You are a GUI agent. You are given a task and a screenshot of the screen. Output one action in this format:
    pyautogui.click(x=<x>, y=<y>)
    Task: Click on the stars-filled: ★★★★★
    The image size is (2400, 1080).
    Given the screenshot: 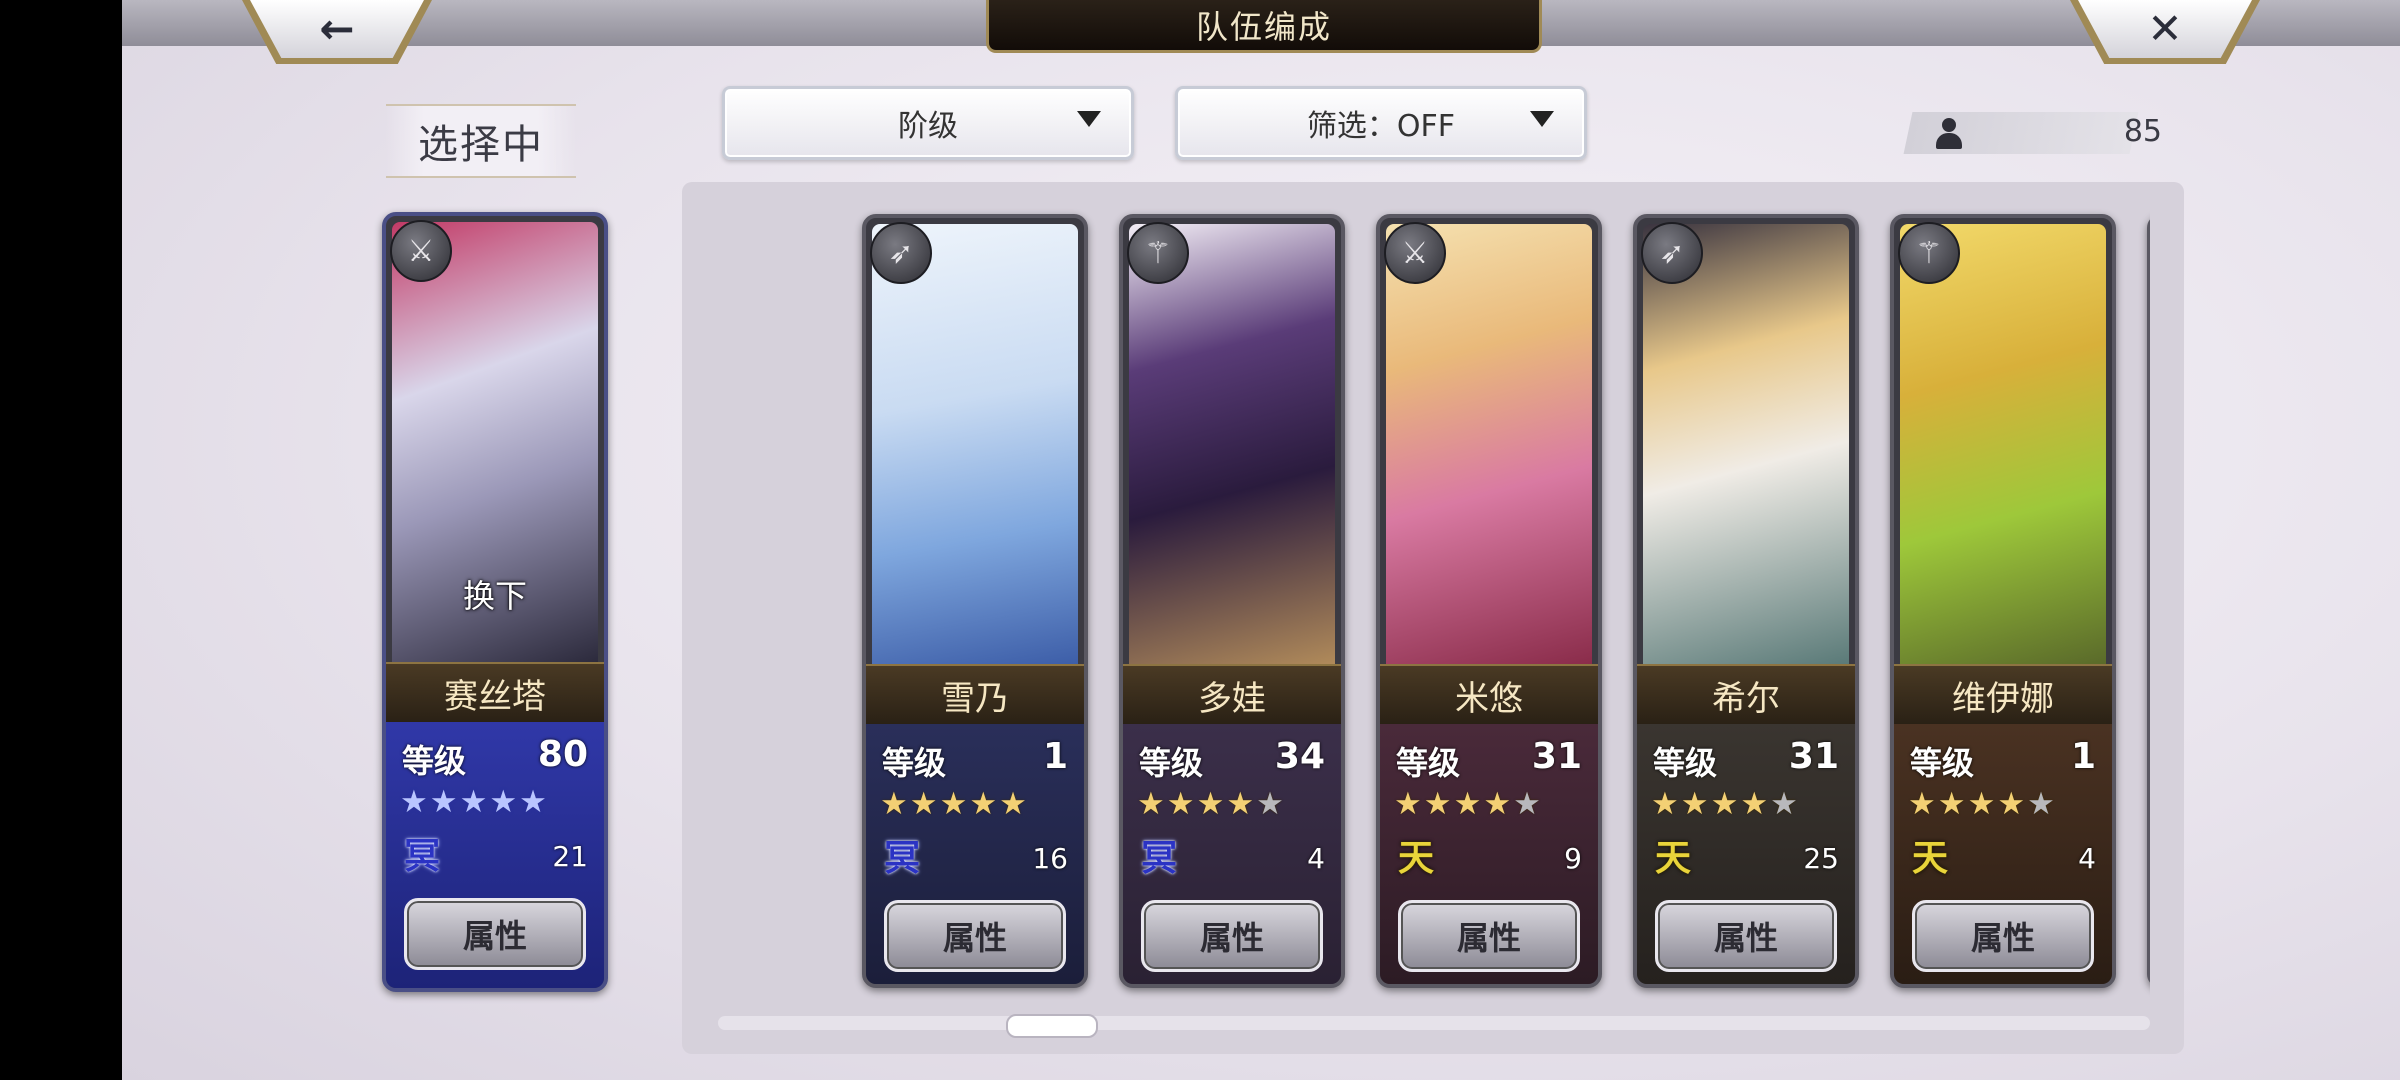 What is the action you would take?
    pyautogui.click(x=954, y=804)
    